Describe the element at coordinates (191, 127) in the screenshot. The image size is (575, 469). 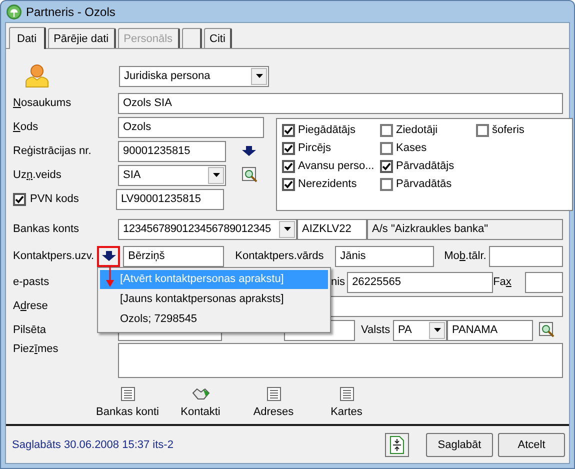
I see `code-field: Ozols` at that location.